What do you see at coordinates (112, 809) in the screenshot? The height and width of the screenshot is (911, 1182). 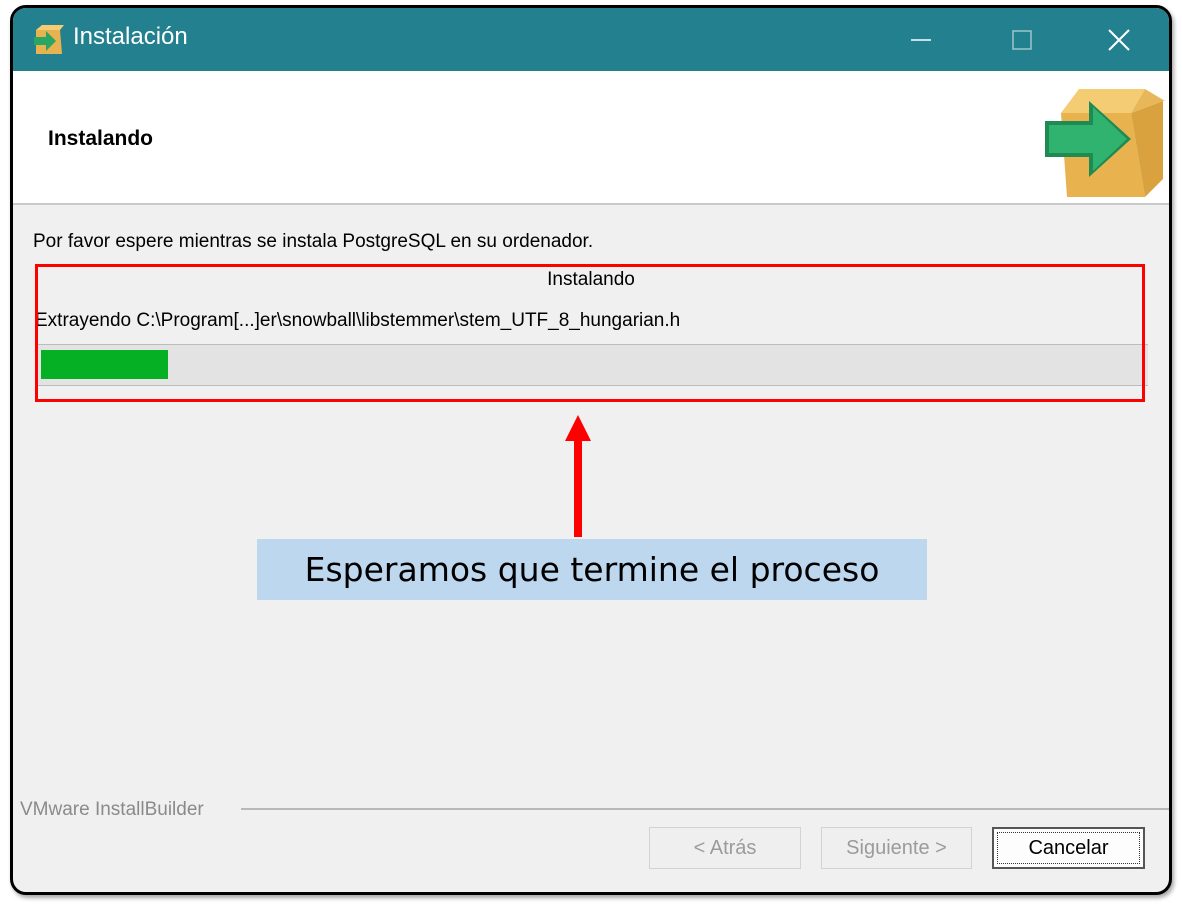 I see `brand-label: VMware InstallBuilder` at bounding box center [112, 809].